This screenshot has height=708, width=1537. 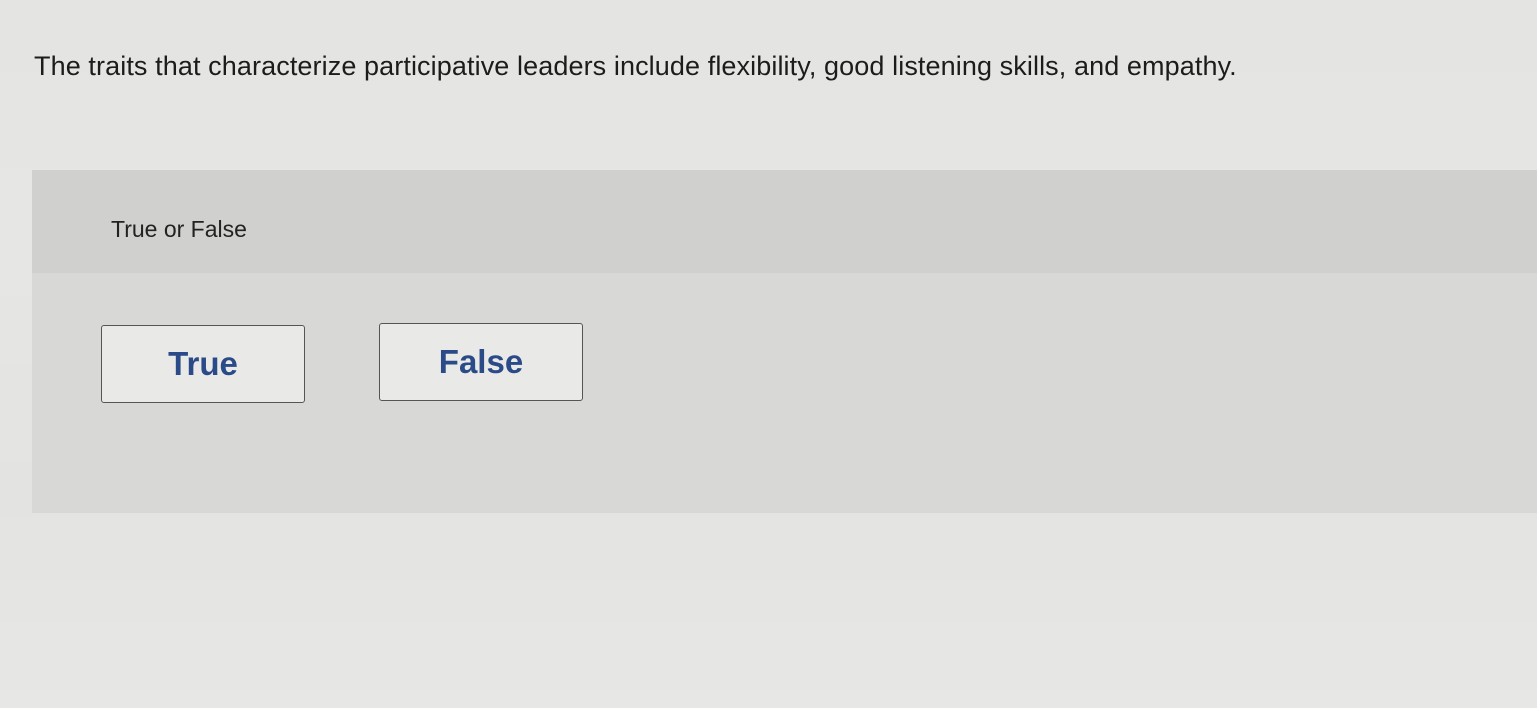 I want to click on true-button-label: True, so click(x=203, y=363).